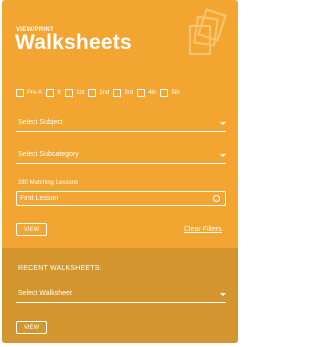  Describe the element at coordinates (110, 198) in the screenshot. I see `find-lesson-input` at that location.